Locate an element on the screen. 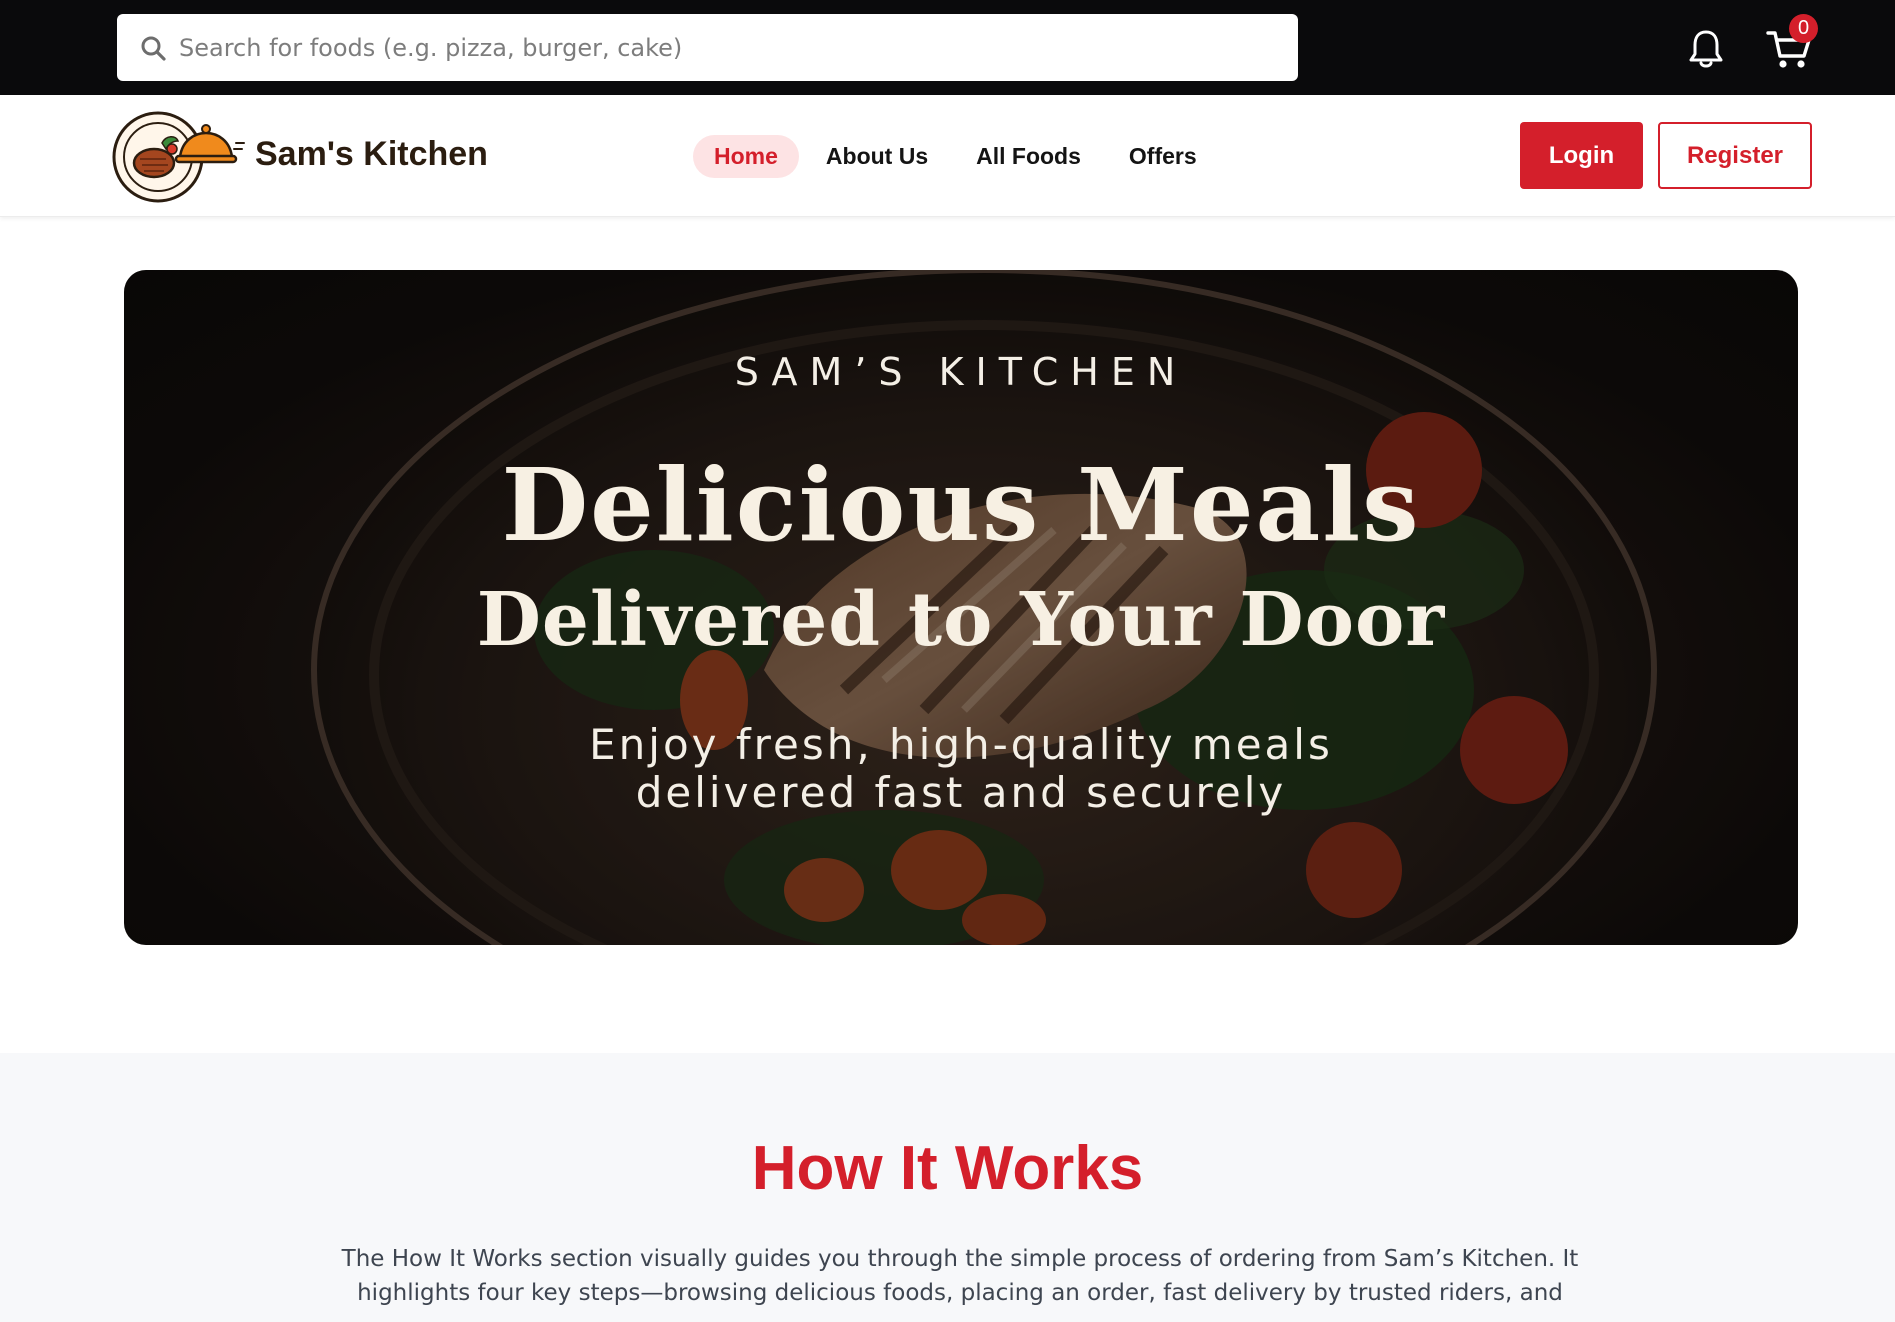 This screenshot has height=1322, width=1895. nav-links: Home About Us All Foods Offers is located at coordinates (958, 156).